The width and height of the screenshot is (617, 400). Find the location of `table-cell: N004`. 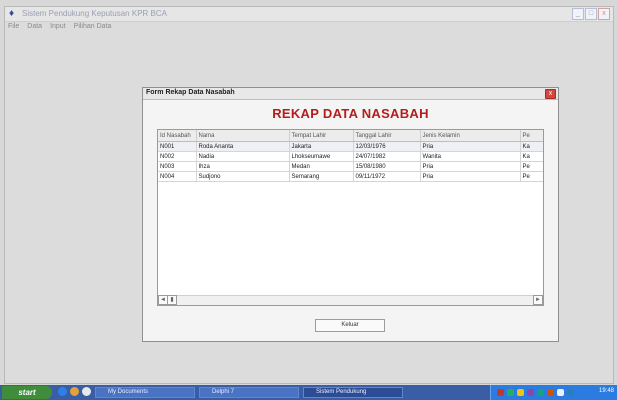

table-cell: N004 is located at coordinates (177, 176).